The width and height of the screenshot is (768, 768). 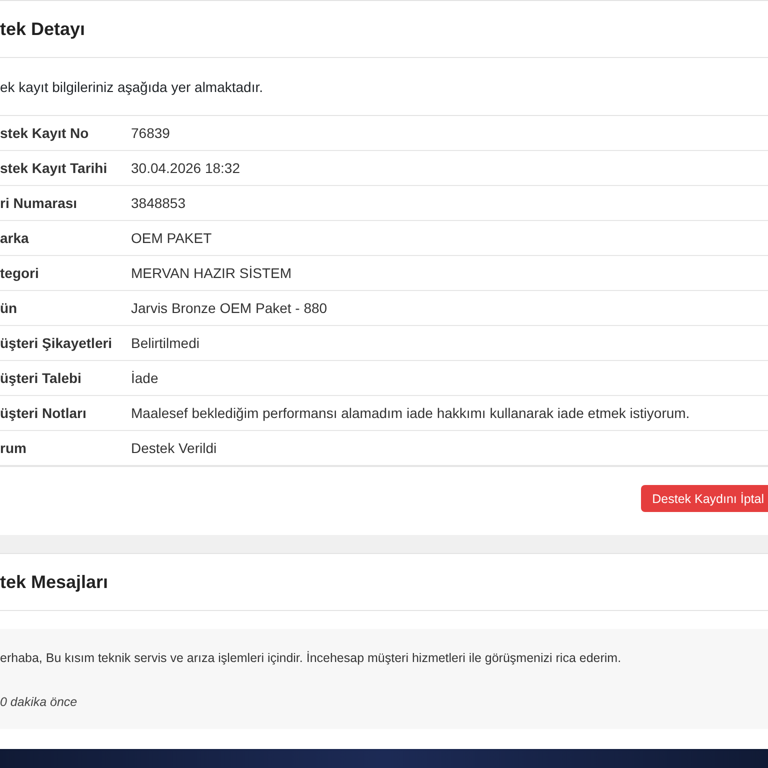 I want to click on row-label: rum, so click(x=14, y=448).